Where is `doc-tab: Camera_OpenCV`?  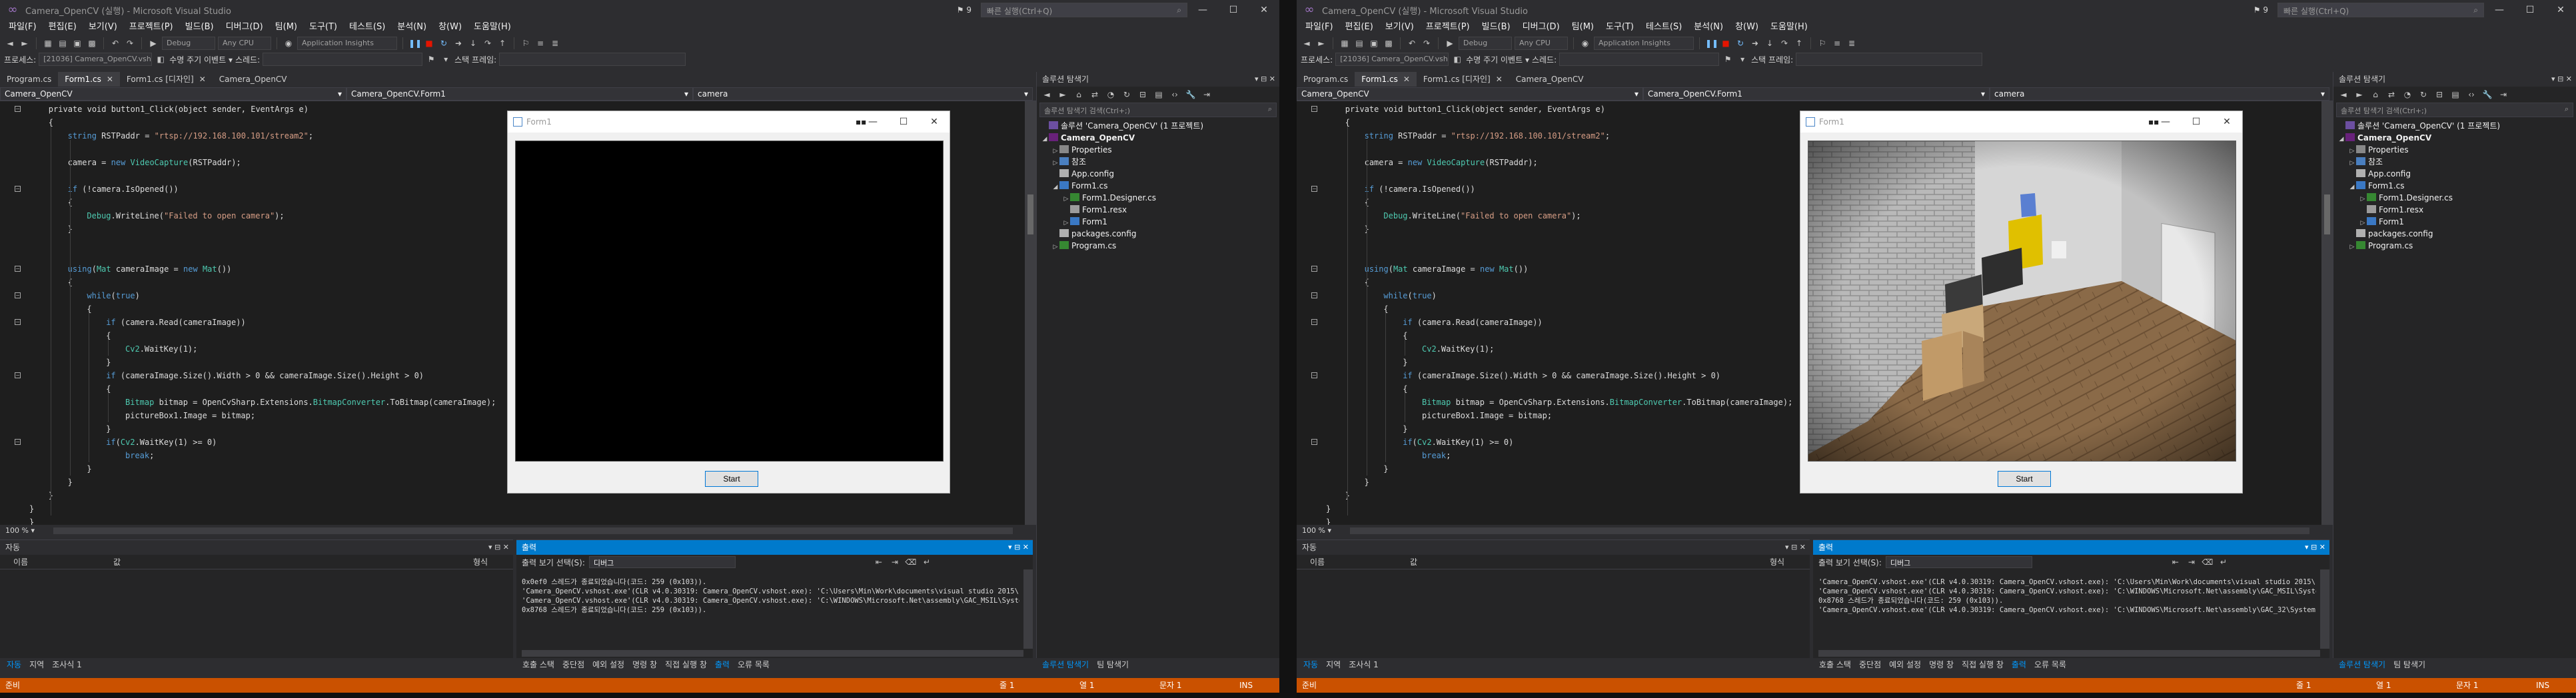
doc-tab: Camera_OpenCV is located at coordinates (1550, 79).